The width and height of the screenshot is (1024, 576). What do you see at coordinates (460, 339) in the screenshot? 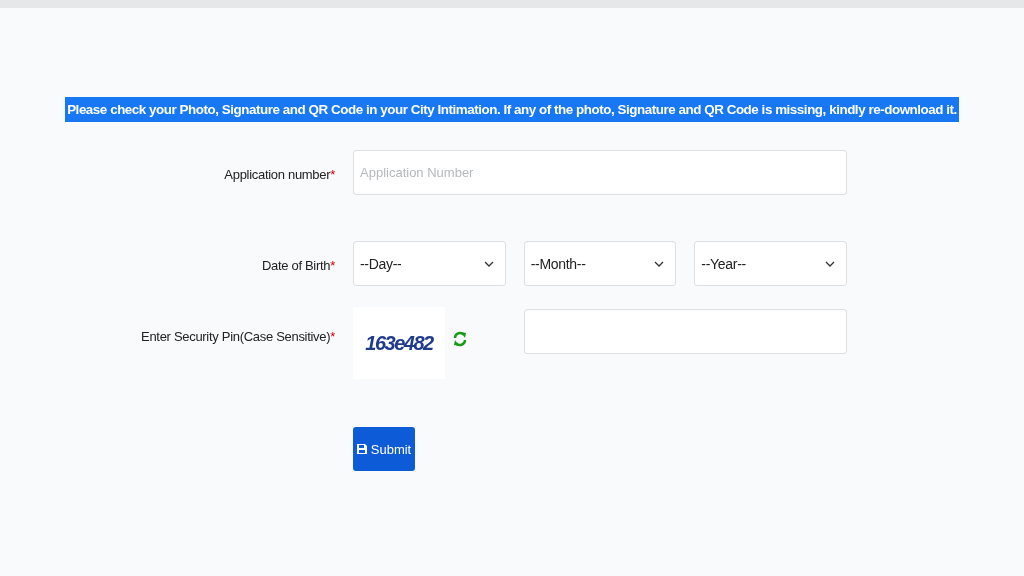
I see `refresh-icon` at bounding box center [460, 339].